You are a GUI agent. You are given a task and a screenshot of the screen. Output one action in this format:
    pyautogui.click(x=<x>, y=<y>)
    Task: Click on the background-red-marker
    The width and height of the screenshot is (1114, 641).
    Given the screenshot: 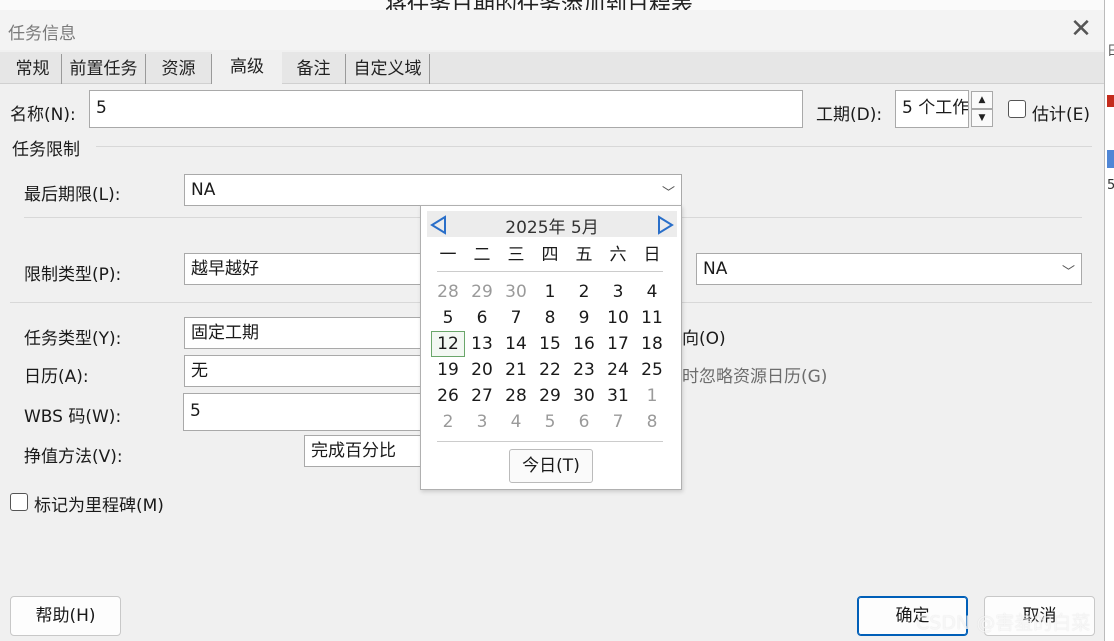 What is the action you would take?
    pyautogui.click(x=1110, y=101)
    